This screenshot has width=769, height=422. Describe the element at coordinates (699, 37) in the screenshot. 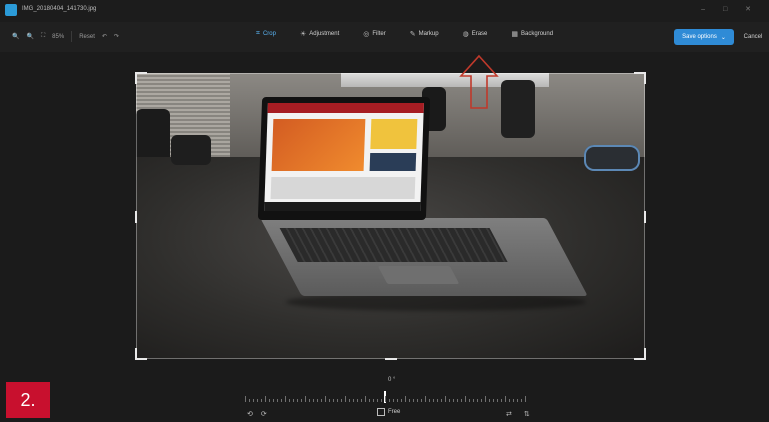

I see `save-options-label: Save options` at that location.